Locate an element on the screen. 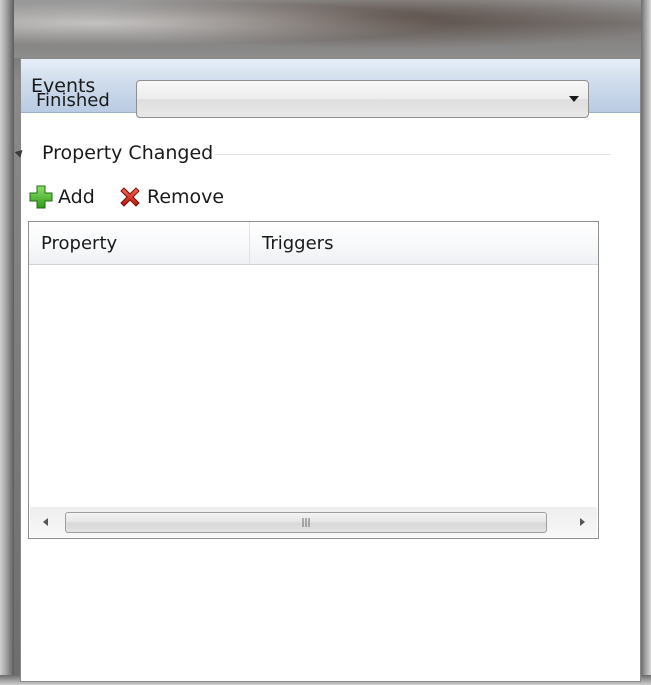  remove-button: Remove is located at coordinates (177, 197).